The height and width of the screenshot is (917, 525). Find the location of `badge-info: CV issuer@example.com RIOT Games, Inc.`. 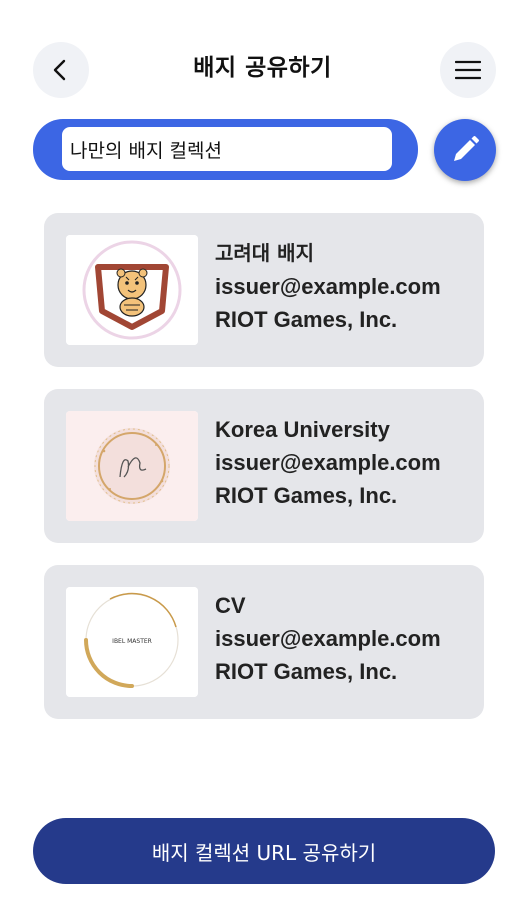

badge-info: CV issuer@example.com RIOT Games, Inc. is located at coordinates (328, 638).